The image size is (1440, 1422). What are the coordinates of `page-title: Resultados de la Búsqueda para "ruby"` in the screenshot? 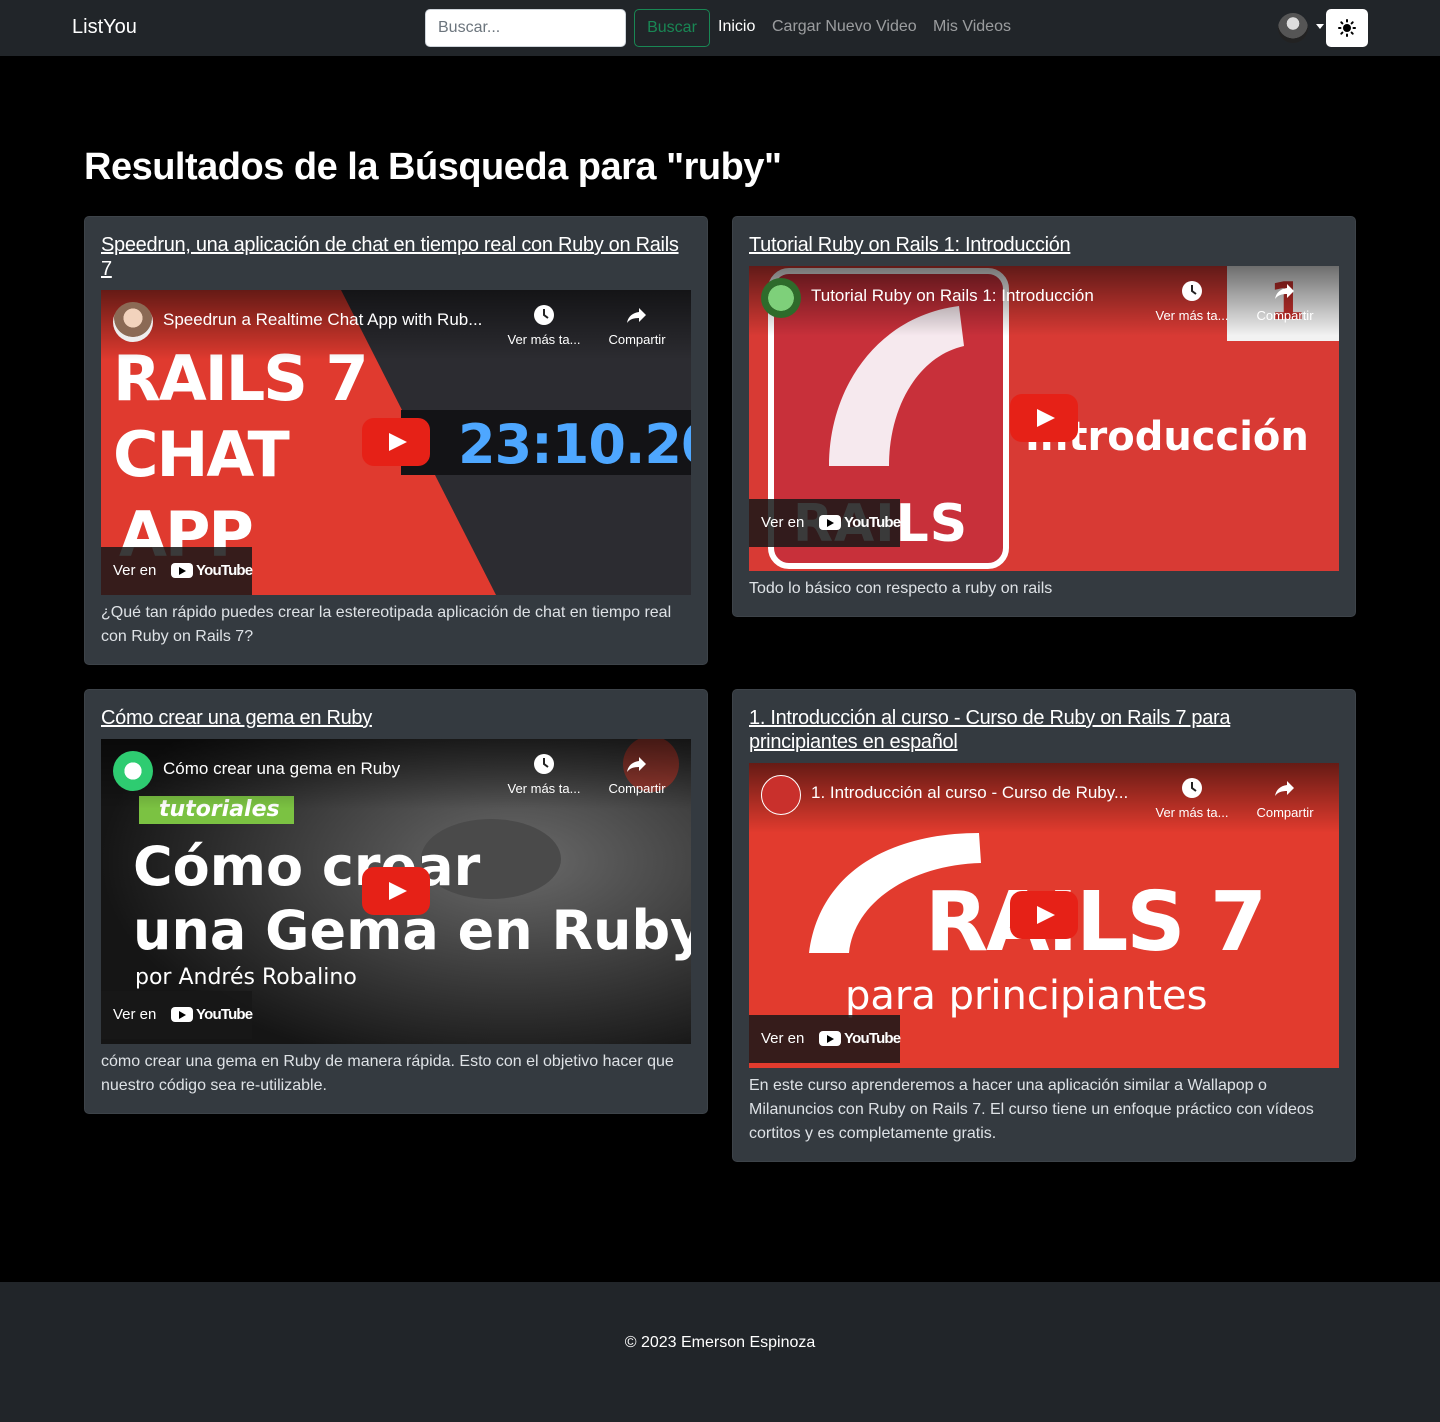 It's located at (433, 167).